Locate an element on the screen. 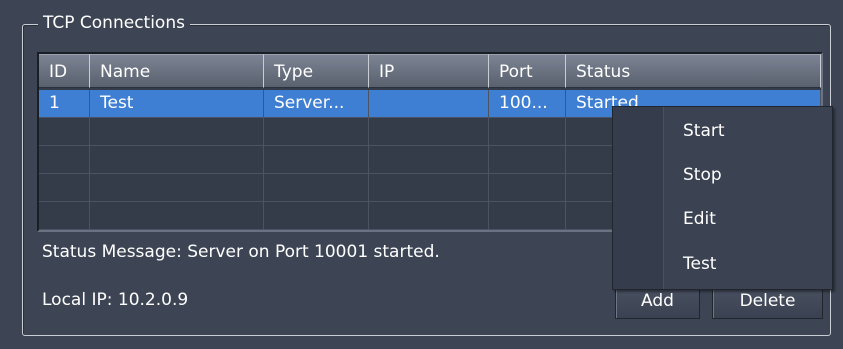 This screenshot has height=349, width=843. menu-item-edit: Edit is located at coordinates (722, 219).